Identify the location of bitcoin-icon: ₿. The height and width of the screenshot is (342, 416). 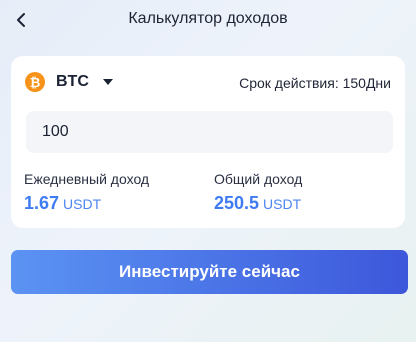
(35, 82).